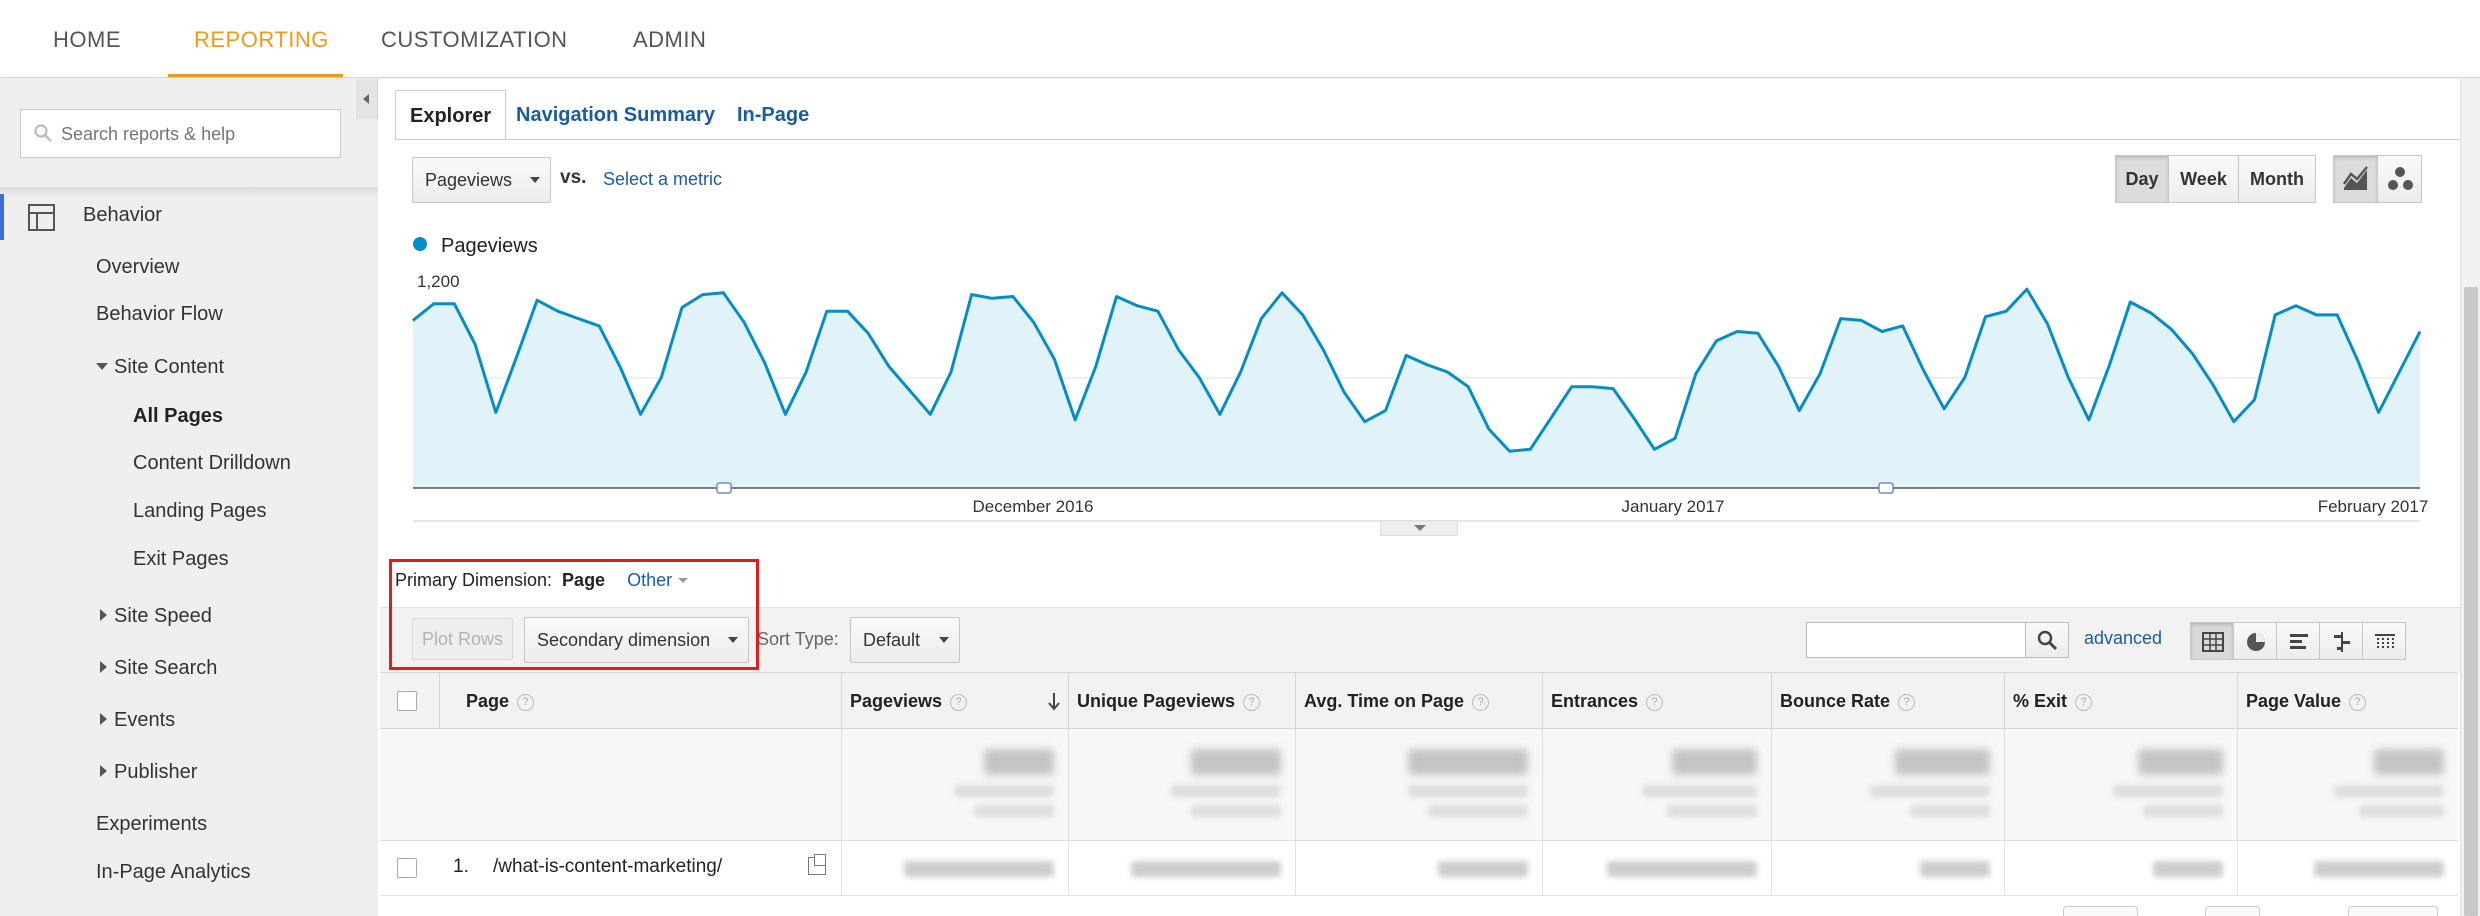 The height and width of the screenshot is (916, 2480). Describe the element at coordinates (1181, 701) in the screenshot. I see `column-header-unique-pageviews: Unique Pageviews?` at that location.